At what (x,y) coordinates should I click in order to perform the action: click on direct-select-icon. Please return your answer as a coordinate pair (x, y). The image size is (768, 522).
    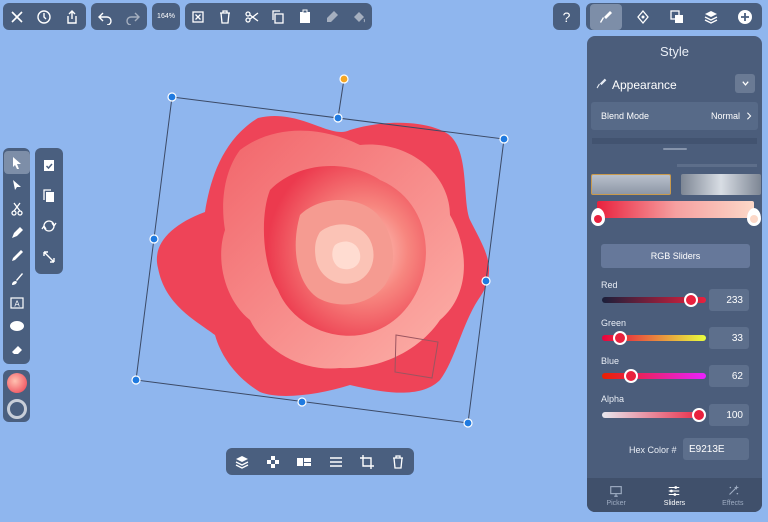
    Looking at the image, I should click on (17, 185).